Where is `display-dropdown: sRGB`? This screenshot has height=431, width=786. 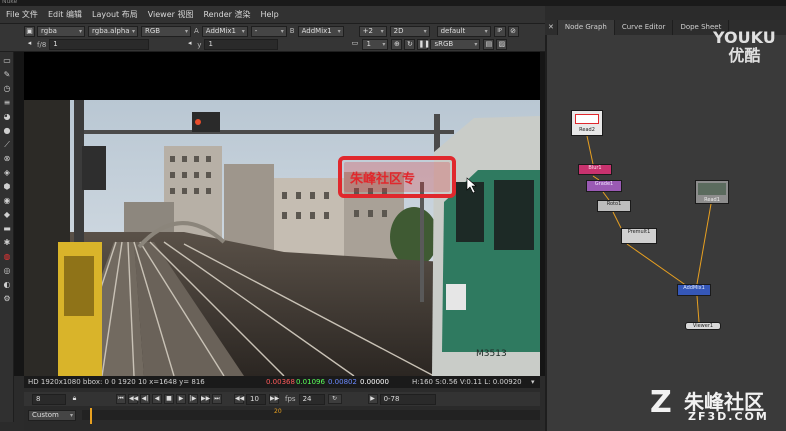 display-dropdown: sRGB is located at coordinates (455, 44).